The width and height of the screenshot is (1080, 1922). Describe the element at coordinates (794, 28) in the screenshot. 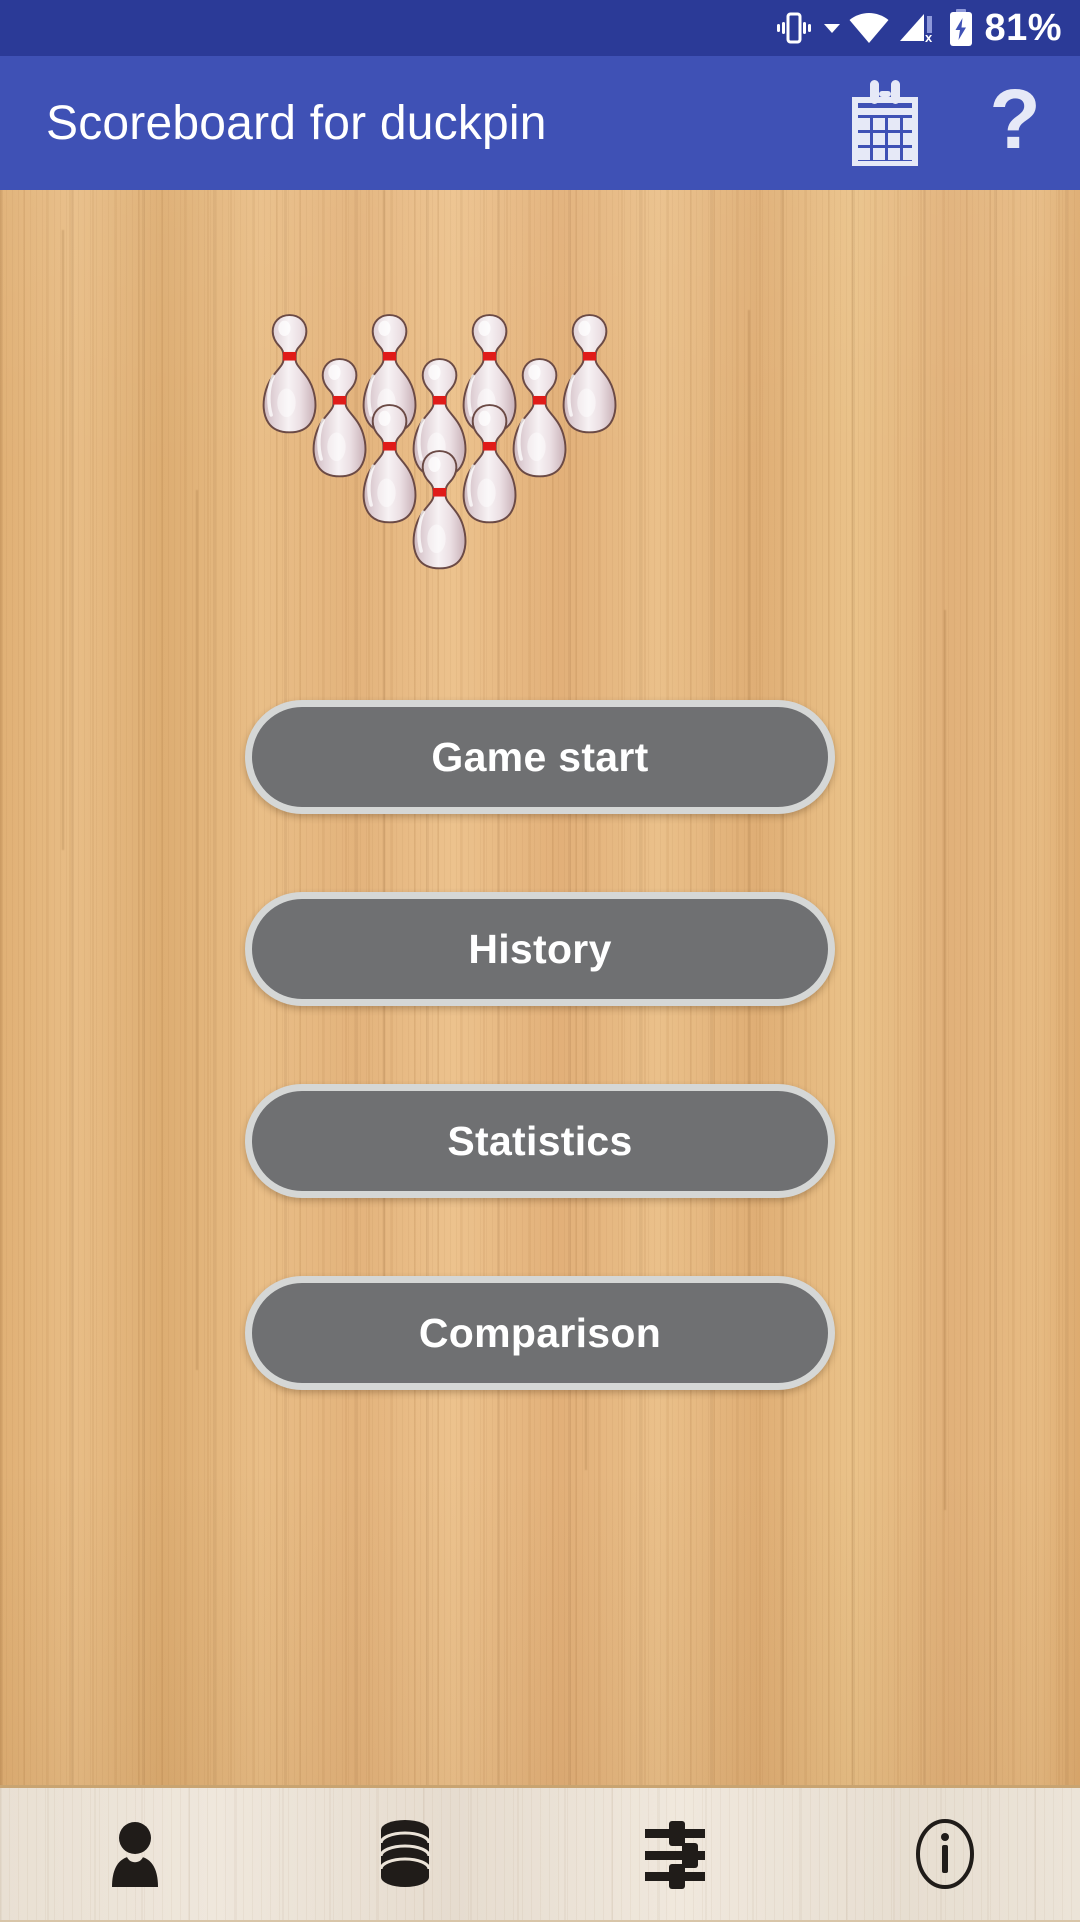

I see `vibrate-icon` at that location.